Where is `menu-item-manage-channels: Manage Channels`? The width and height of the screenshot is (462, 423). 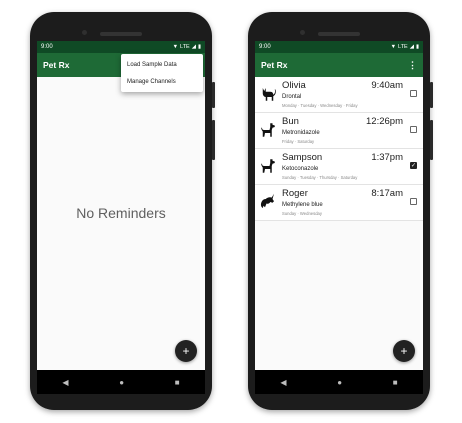 menu-item-manage-channels: Manage Channels is located at coordinates (162, 81).